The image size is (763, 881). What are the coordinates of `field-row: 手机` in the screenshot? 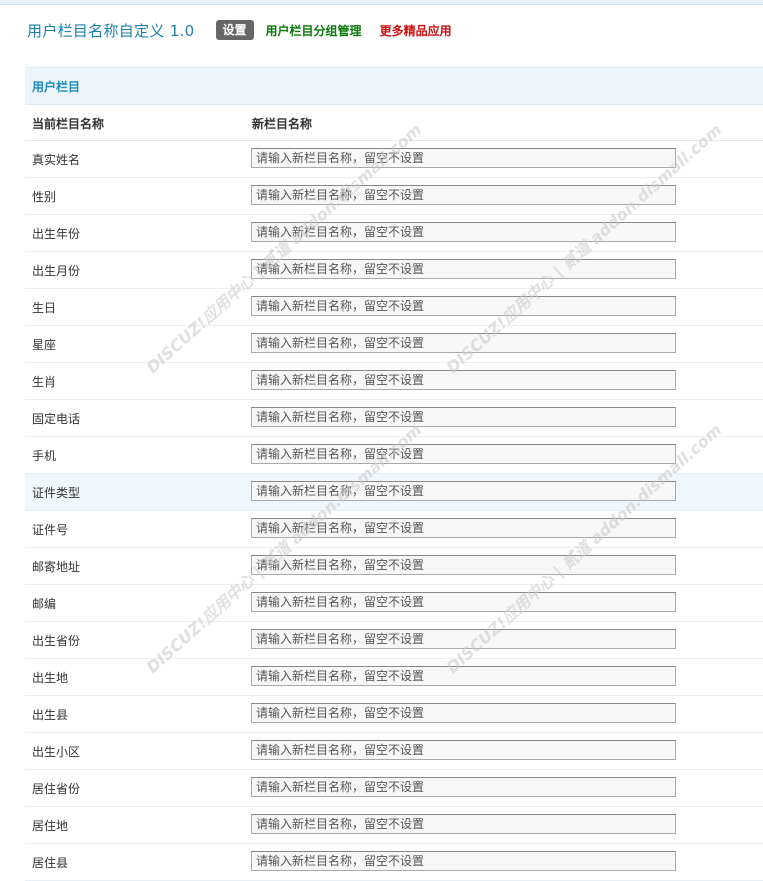 It's located at (394, 455).